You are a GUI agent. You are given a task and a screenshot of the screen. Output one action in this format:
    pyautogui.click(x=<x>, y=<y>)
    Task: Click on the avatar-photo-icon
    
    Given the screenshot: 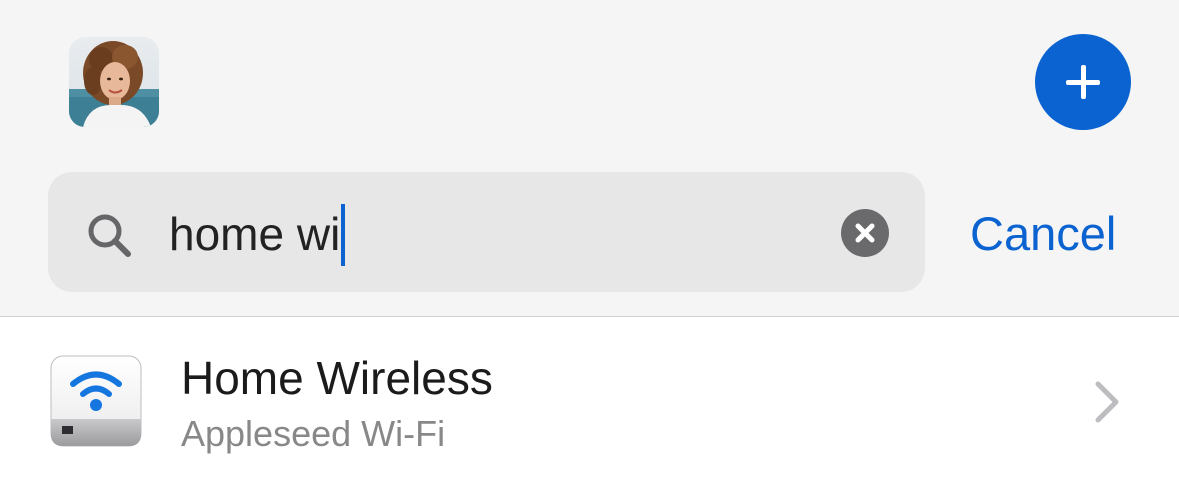 What is the action you would take?
    pyautogui.click(x=114, y=82)
    